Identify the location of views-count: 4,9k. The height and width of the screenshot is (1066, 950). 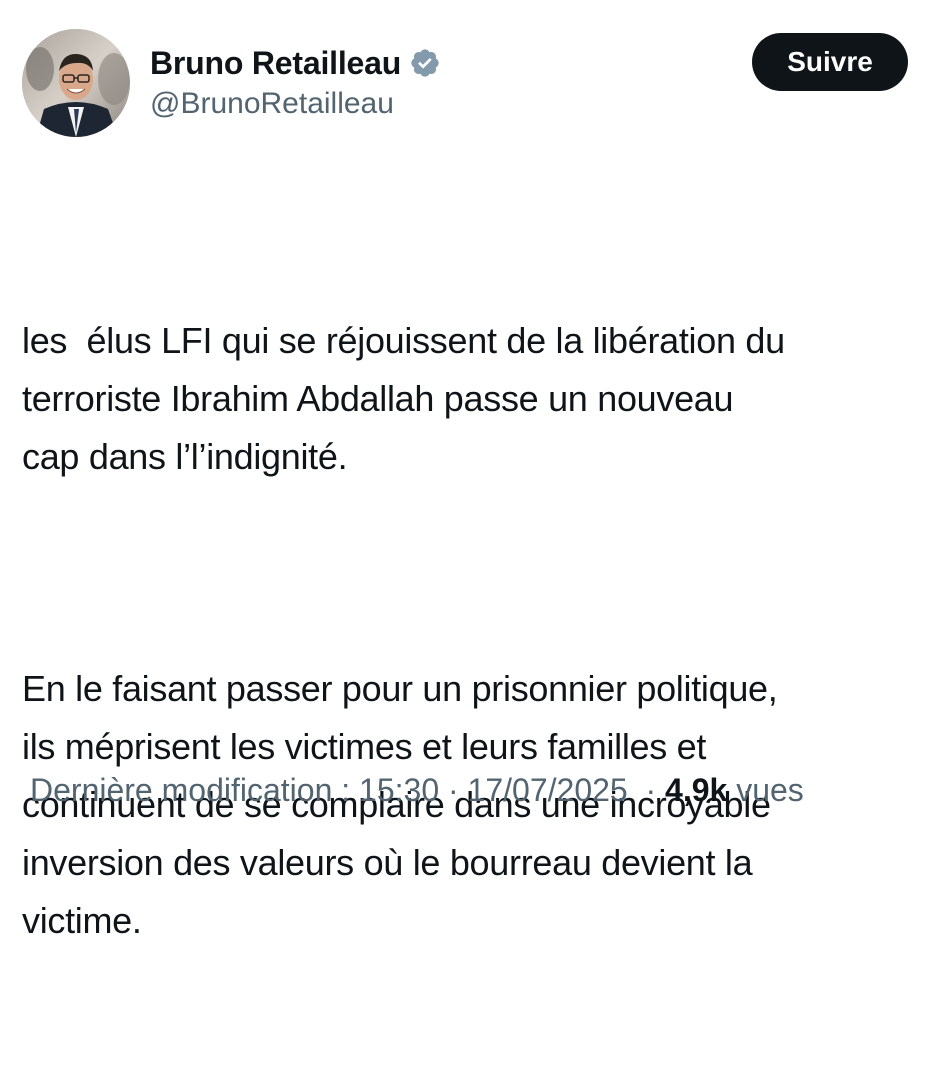
(696, 790).